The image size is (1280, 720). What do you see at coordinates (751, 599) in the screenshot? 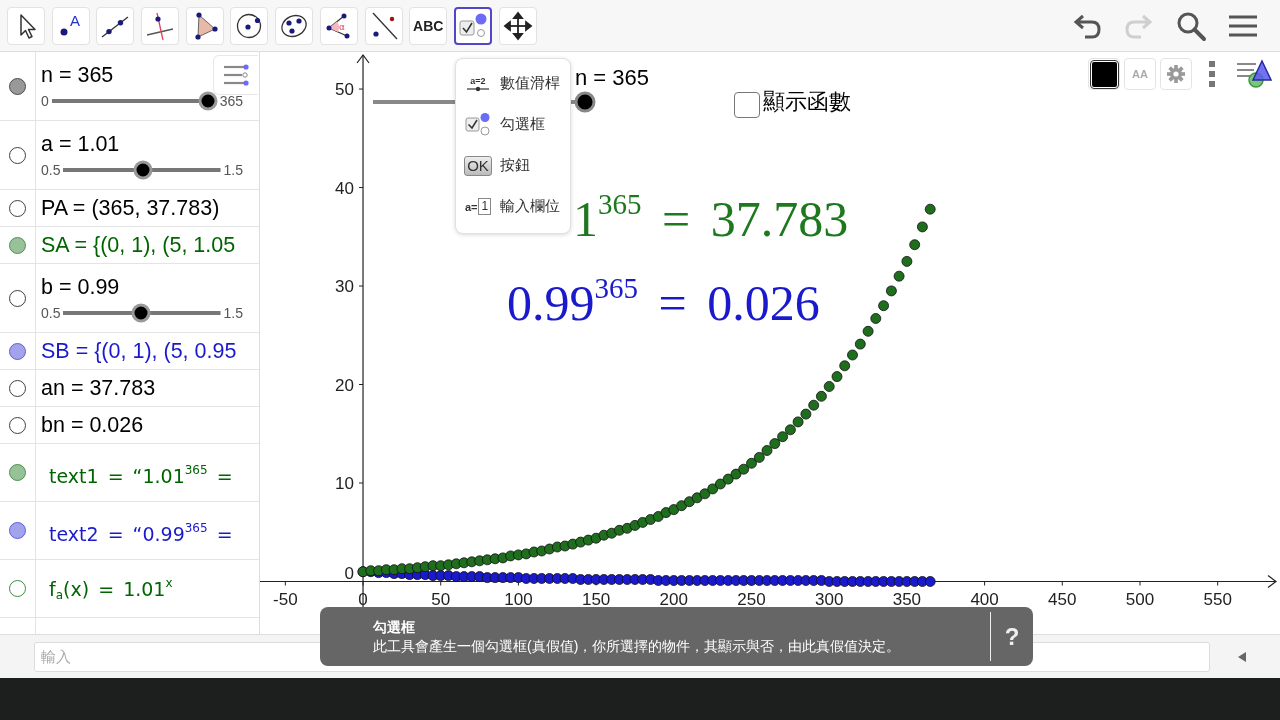
I see `axis-label: 250` at bounding box center [751, 599].